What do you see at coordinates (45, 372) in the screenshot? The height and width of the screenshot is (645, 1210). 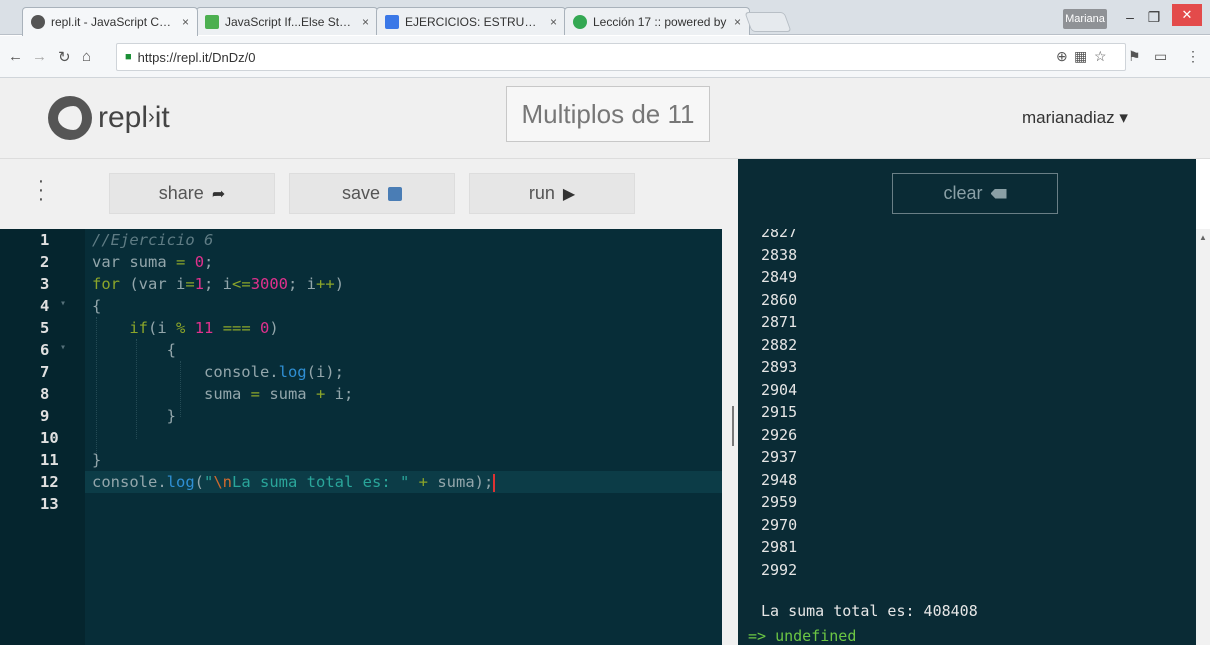 I see `line-number: 7` at bounding box center [45, 372].